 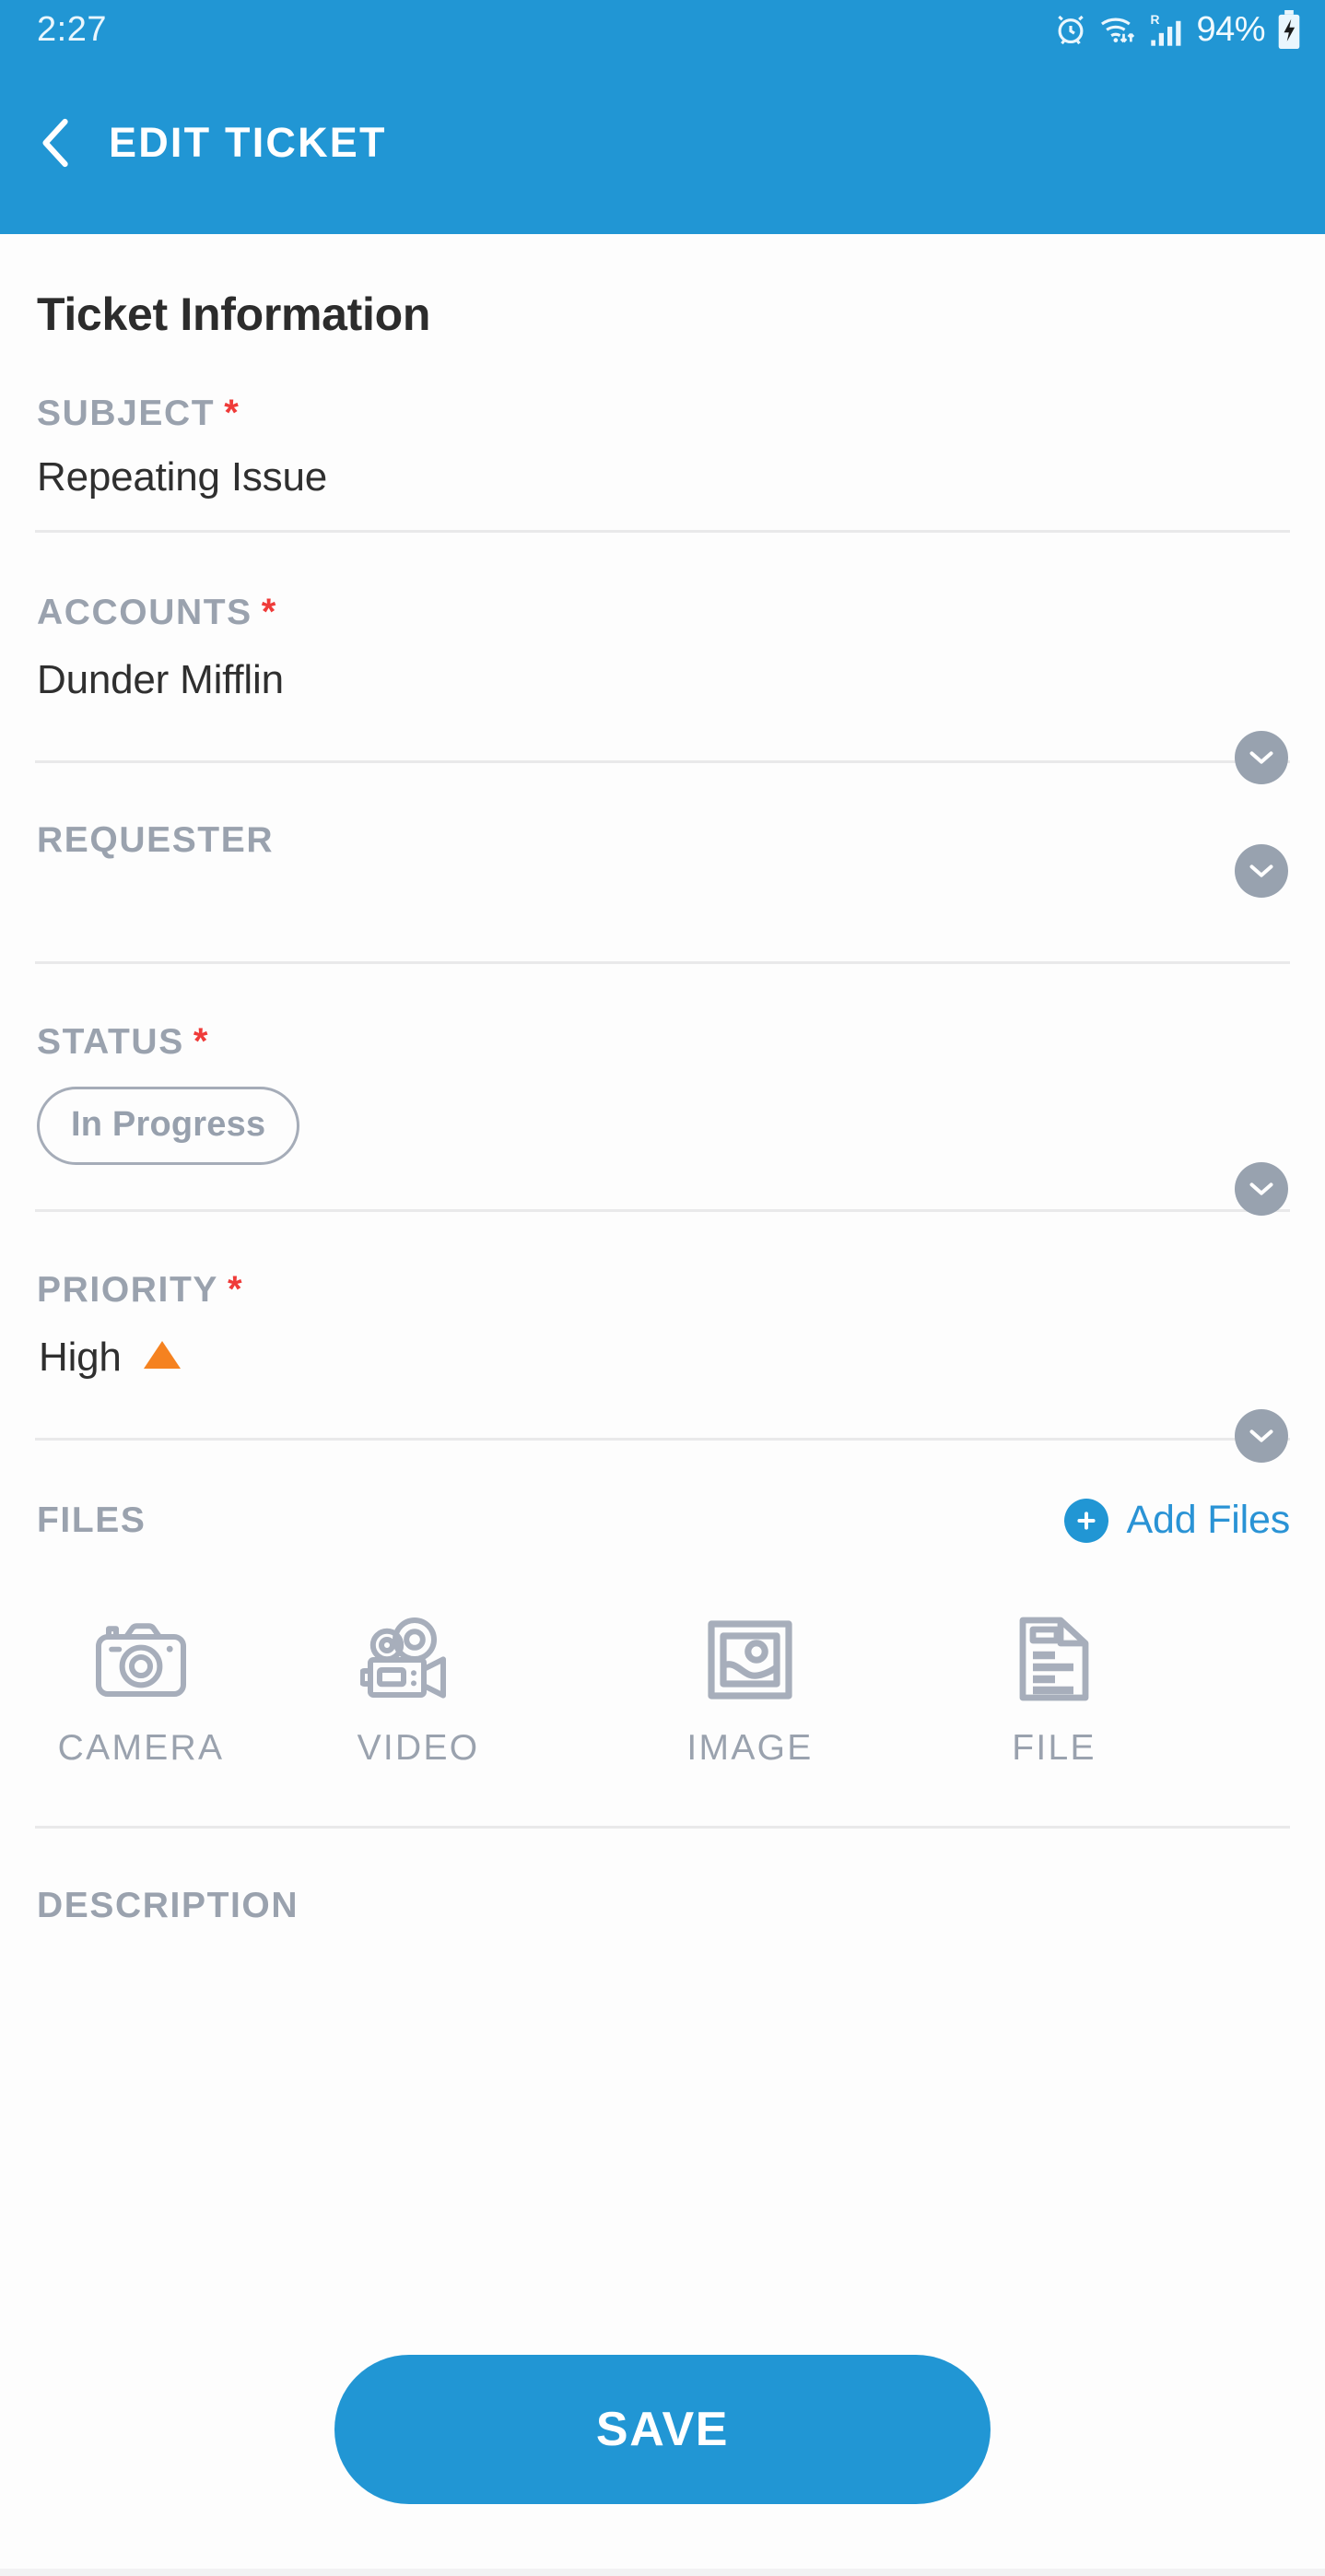 I want to click on video-camera-icon, so click(x=418, y=1651).